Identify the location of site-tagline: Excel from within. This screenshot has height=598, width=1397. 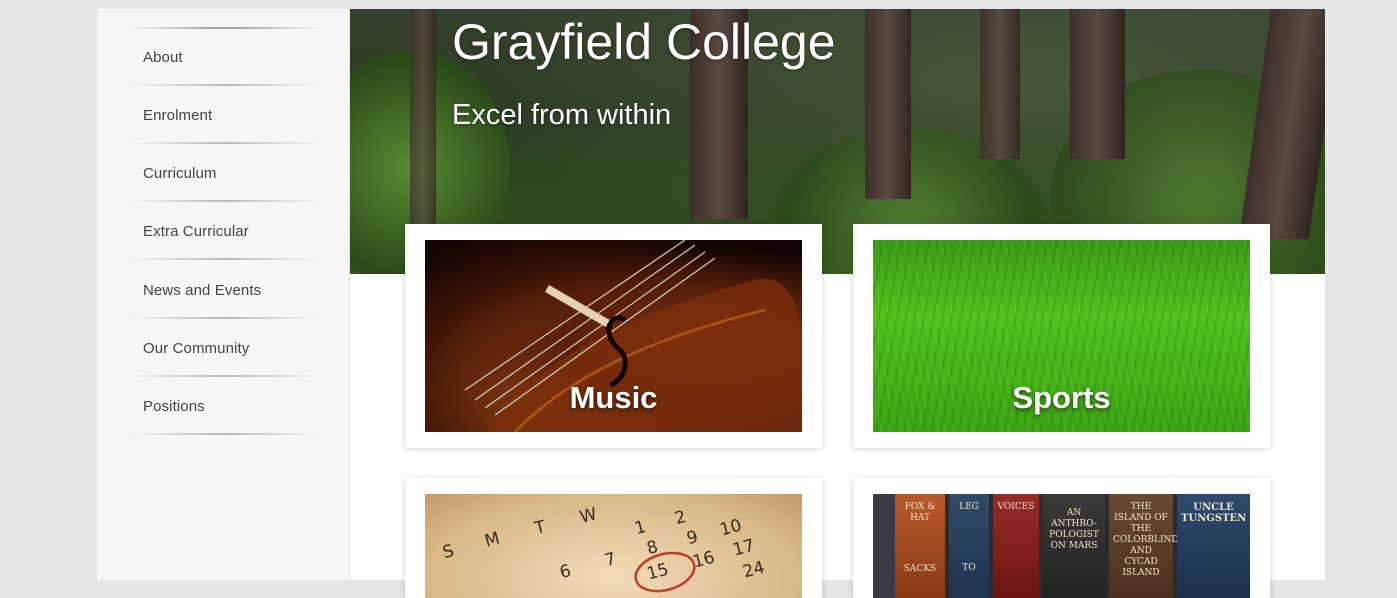
(562, 115).